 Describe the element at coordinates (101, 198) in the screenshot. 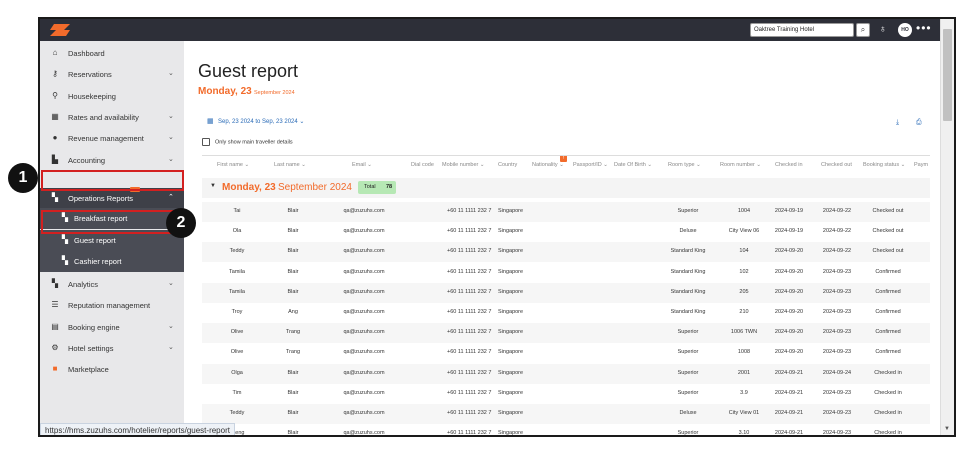

I see `sidebar-item-label: Operations Reports` at that location.